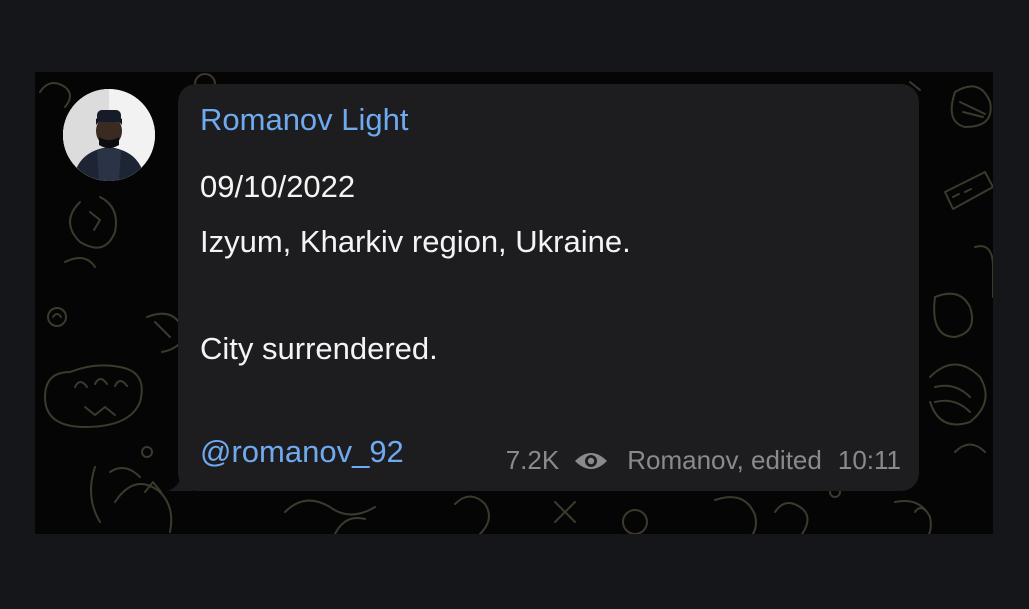 Image resolution: width=1029 pixels, height=609 pixels. I want to click on avatar-photo, so click(109, 135).